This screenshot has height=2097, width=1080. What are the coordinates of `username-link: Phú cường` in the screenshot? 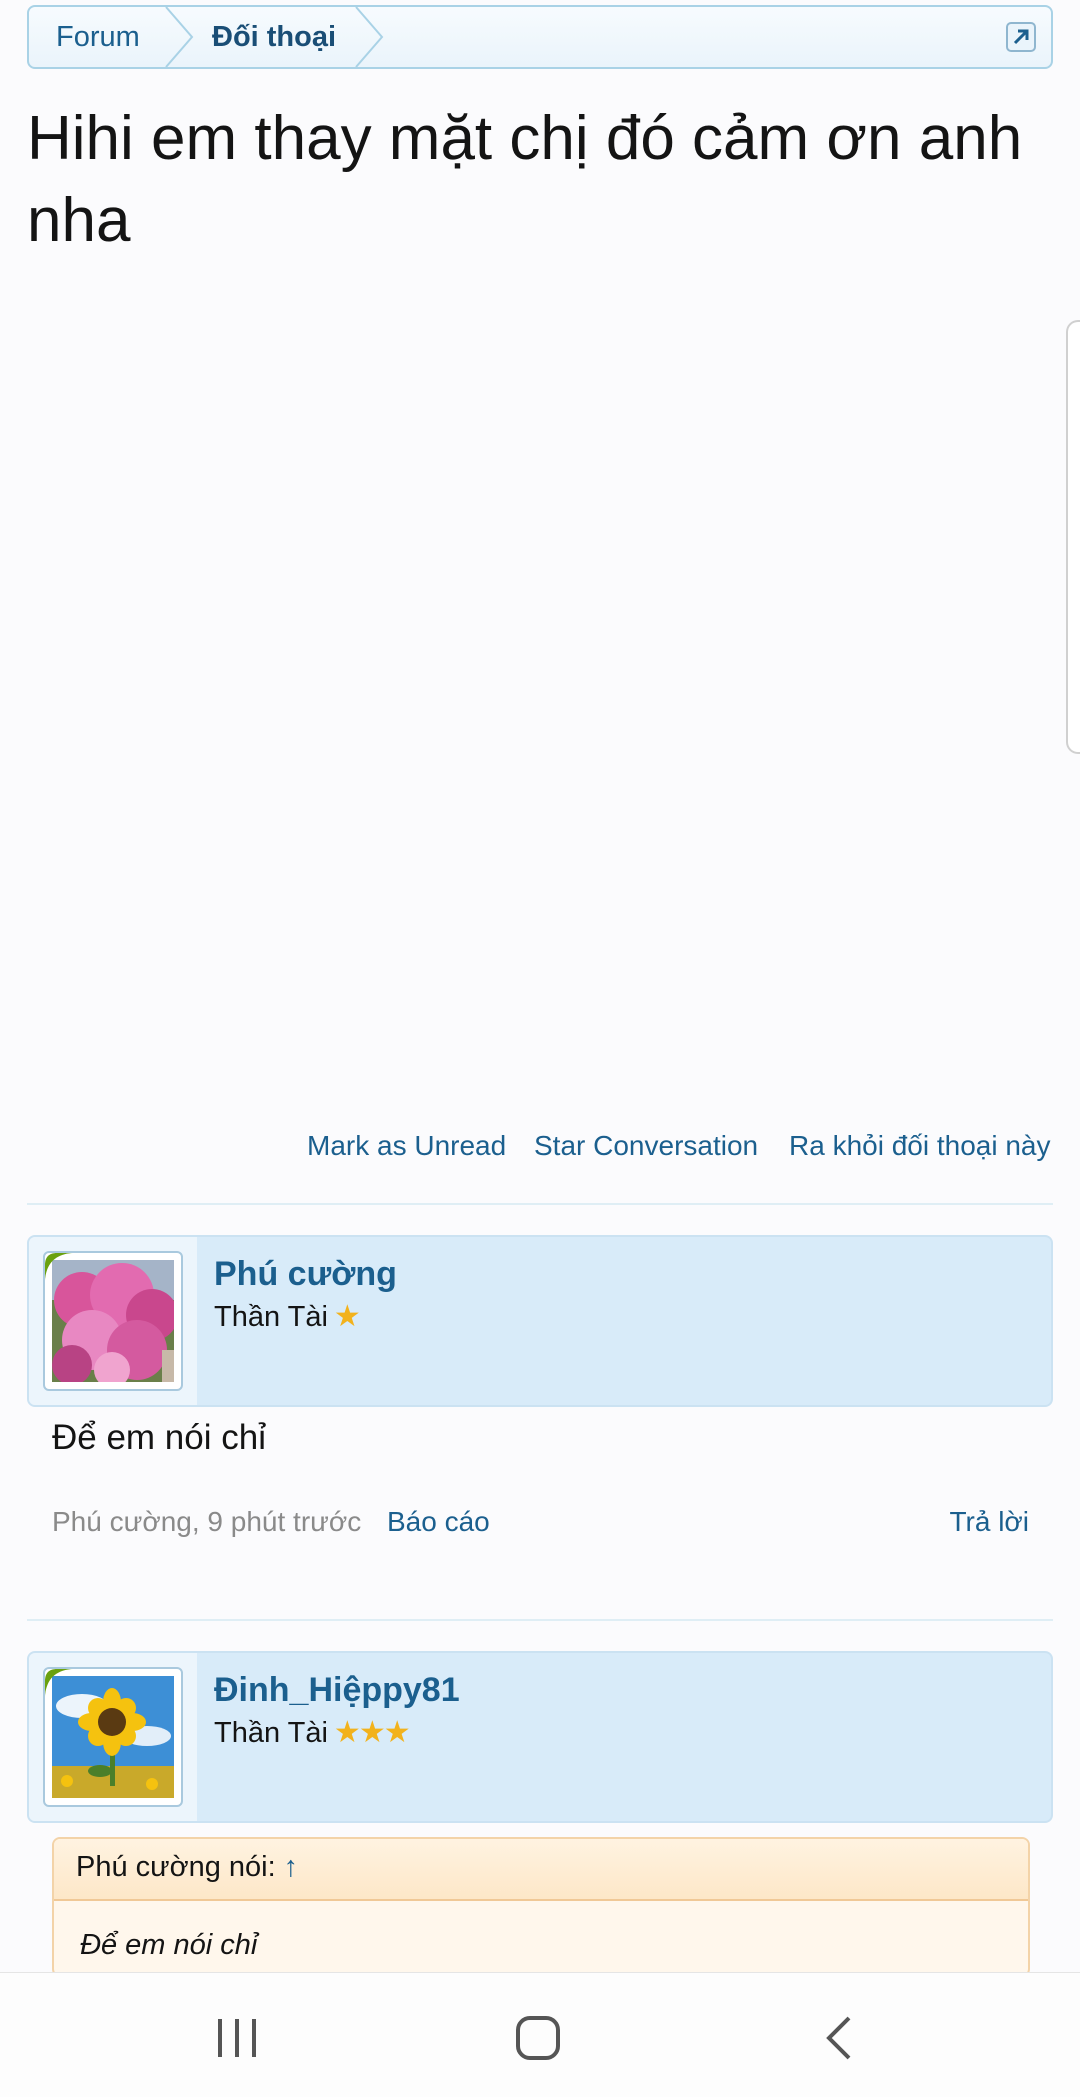 It's located at (305, 1274).